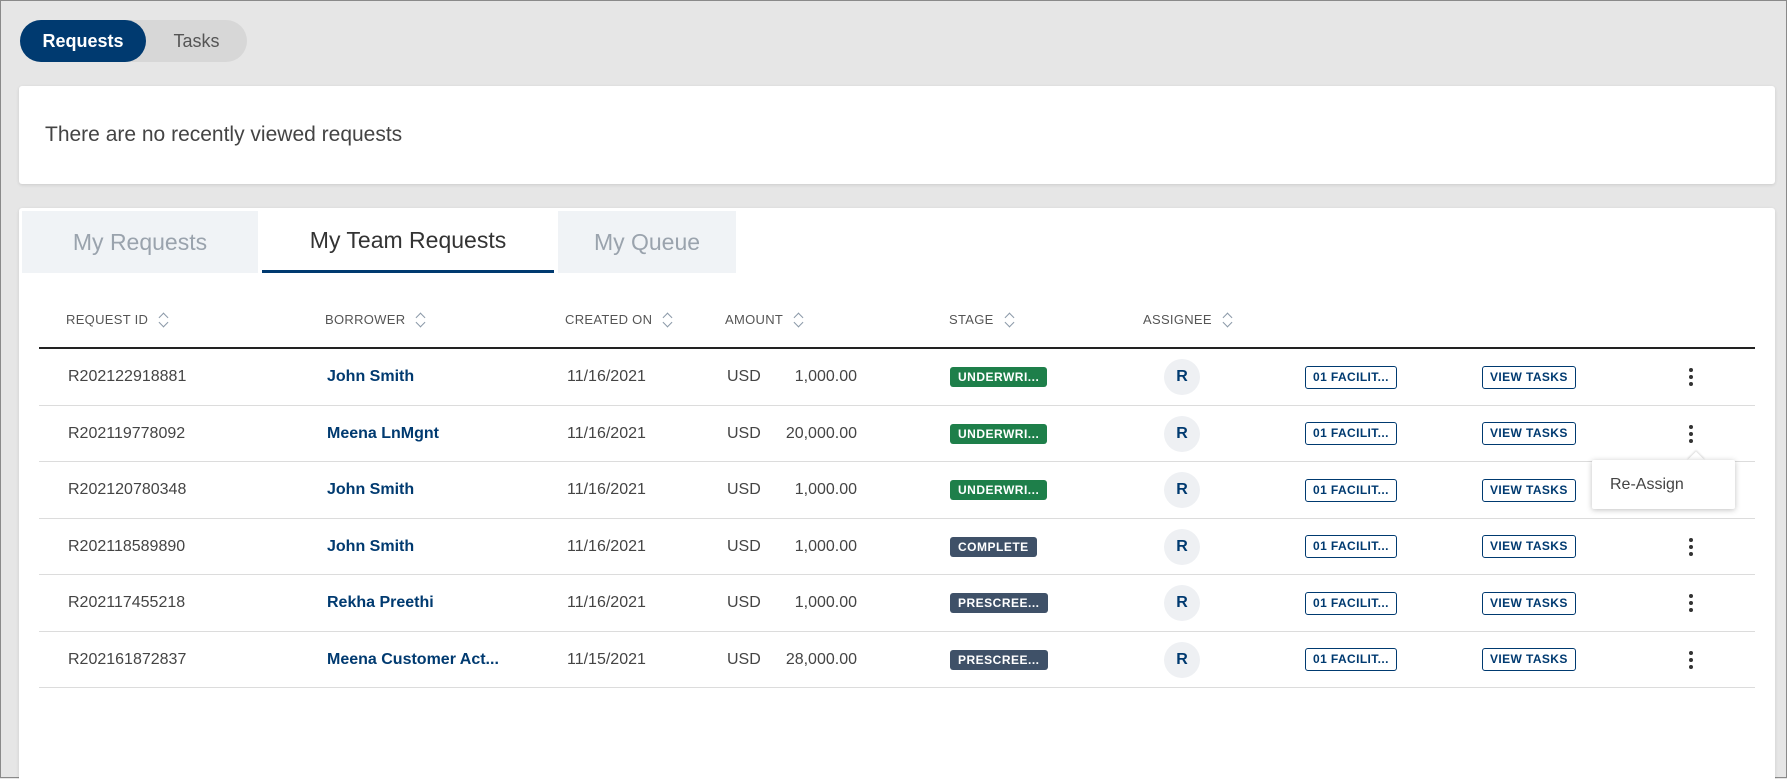 The width and height of the screenshot is (1787, 779). I want to click on reassign-menu-item: Re-Assign, so click(1647, 485).